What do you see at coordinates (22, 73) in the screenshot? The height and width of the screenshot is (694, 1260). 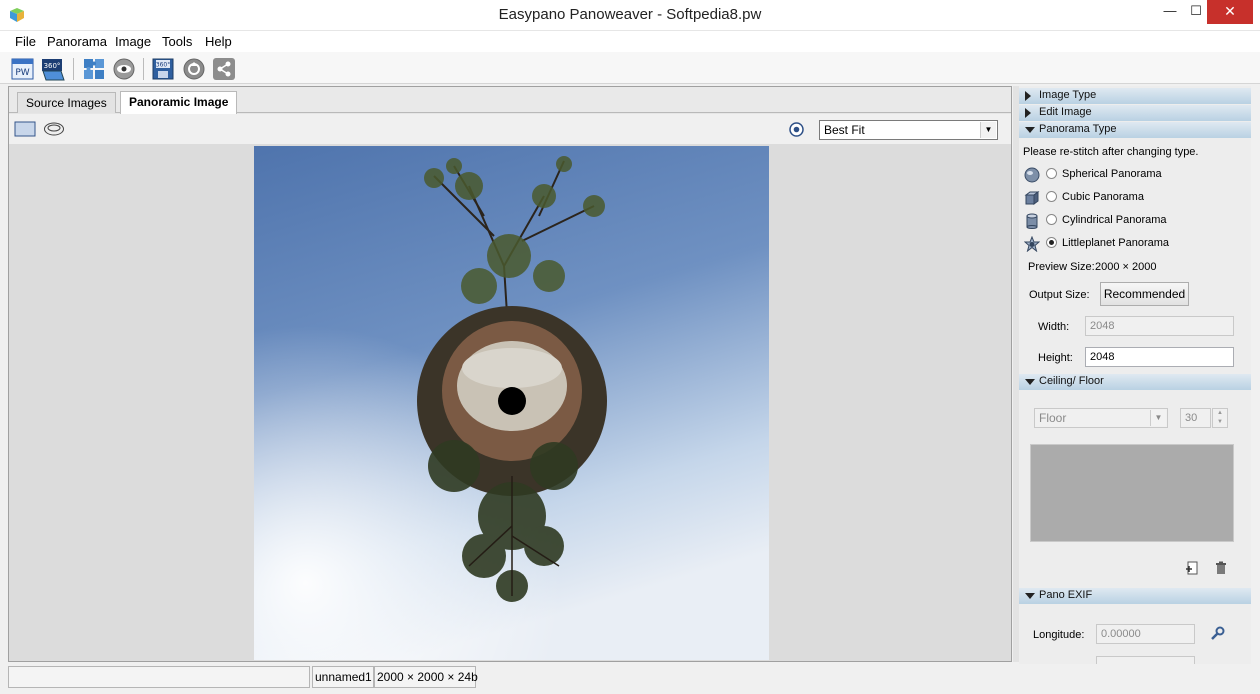 I see `svg-text: PW` at bounding box center [22, 73].